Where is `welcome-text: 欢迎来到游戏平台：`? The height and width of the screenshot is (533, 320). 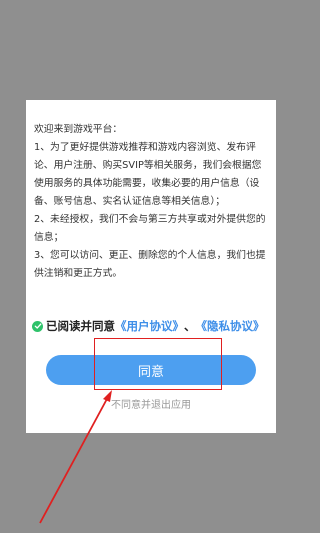
welcome-text: 欢迎来到游戏平台： is located at coordinates (78, 129).